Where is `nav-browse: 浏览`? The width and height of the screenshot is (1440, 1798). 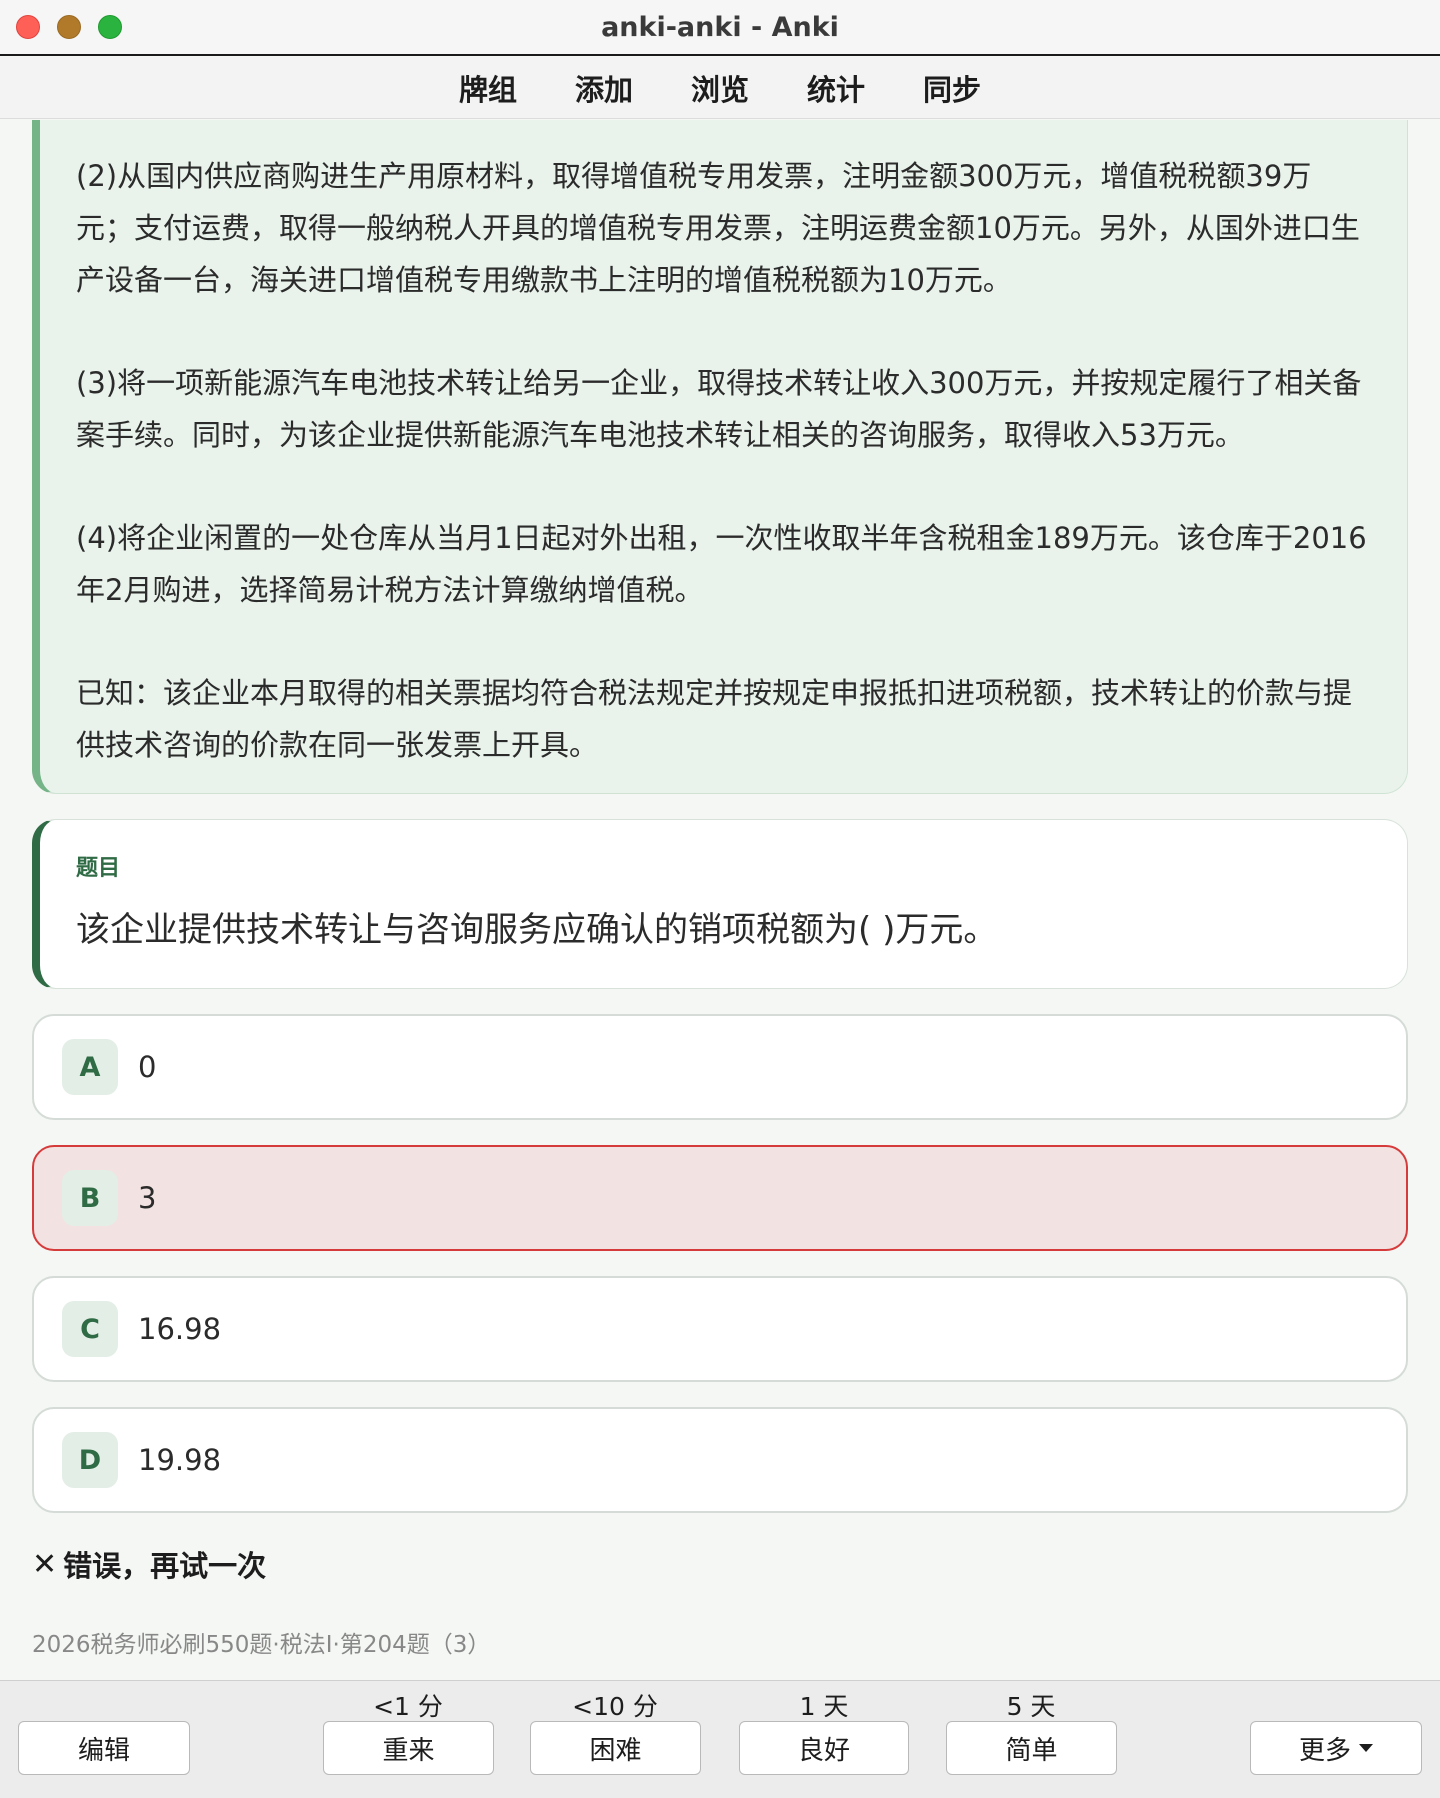 nav-browse: 浏览 is located at coordinates (720, 88).